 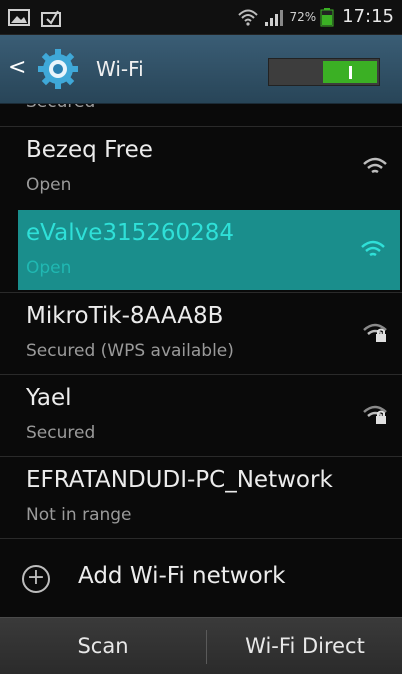 I want to click on wifi-toggle, so click(x=324, y=72).